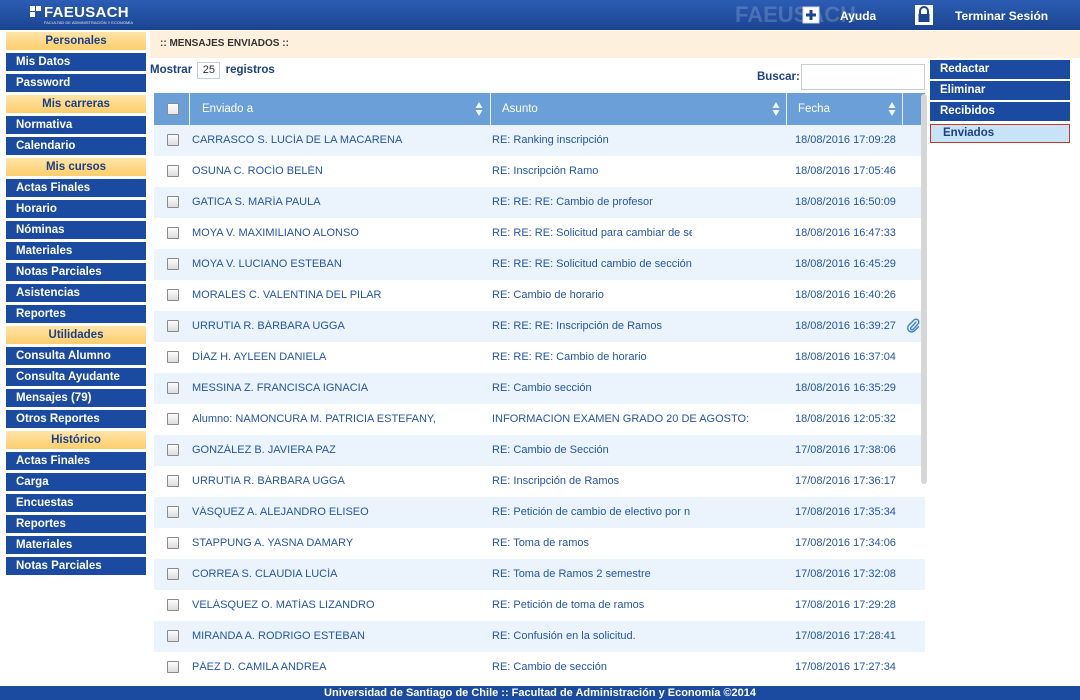  I want to click on recipient-link: DÍAZ H. AYLEEN DANIELA, so click(337, 357).